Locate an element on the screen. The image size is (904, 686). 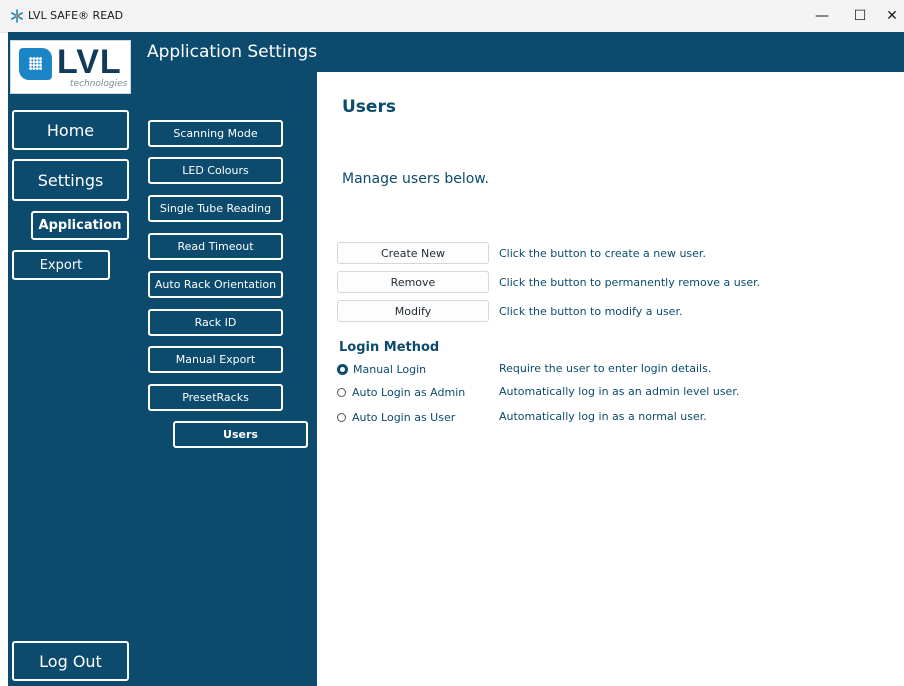
subnav-scanning-mode: Scanning Mode is located at coordinates (215, 133).